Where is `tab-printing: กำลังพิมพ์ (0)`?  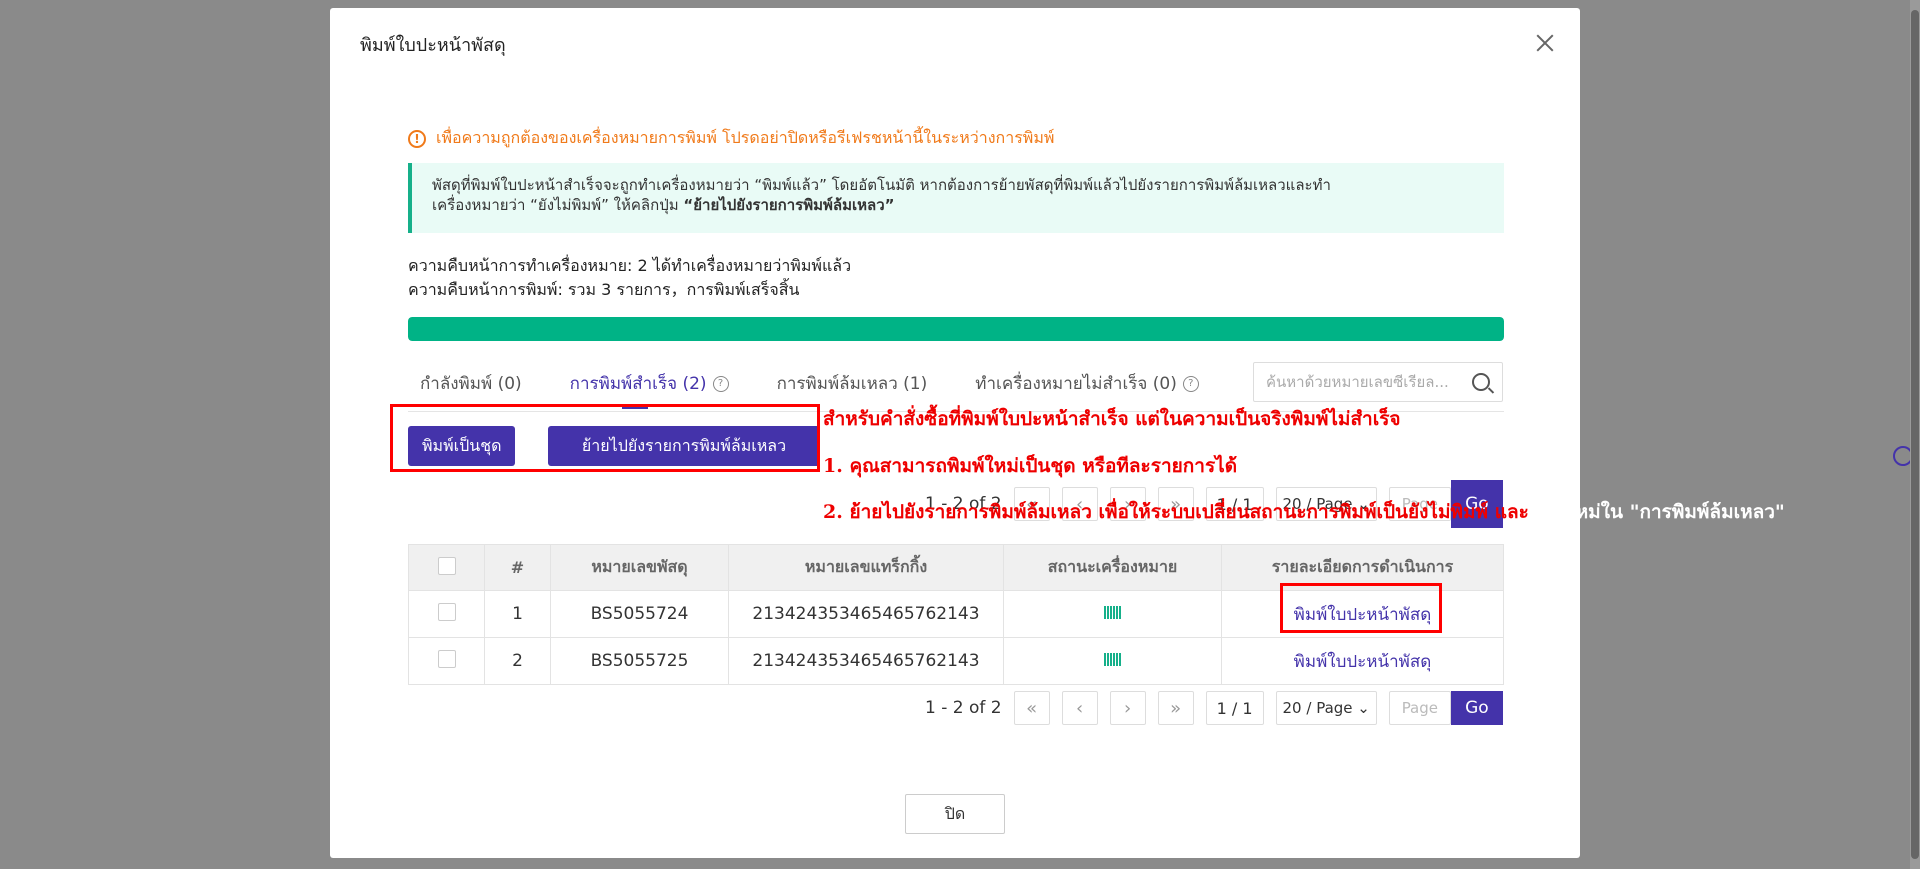
tab-printing: กำลังพิมพ์ (0) is located at coordinates (471, 383).